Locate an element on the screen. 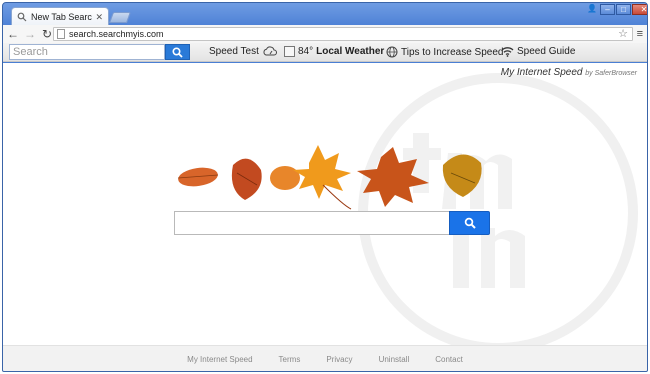 This screenshot has height=374, width=650. tab-title: New Tab Search is located at coordinates (62, 17).